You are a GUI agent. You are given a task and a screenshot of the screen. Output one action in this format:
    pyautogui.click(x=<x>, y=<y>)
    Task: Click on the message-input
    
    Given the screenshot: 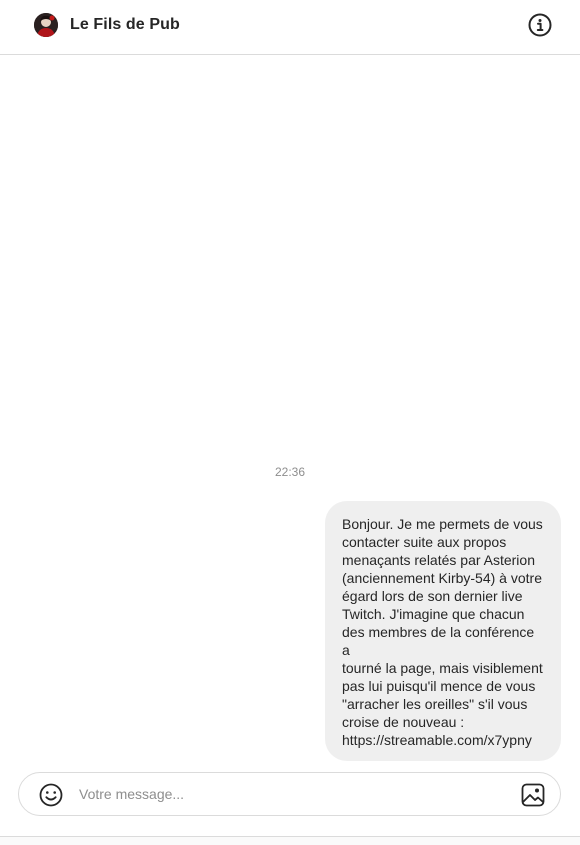 What is the action you would take?
    pyautogui.click(x=289, y=794)
    